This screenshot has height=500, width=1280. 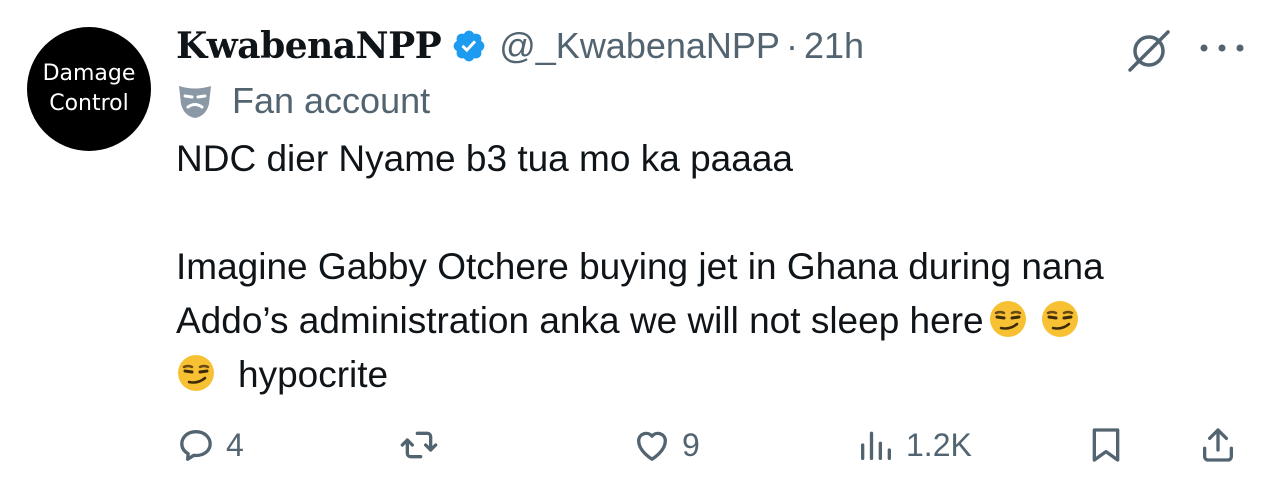 I want to click on tweet-line-text: hypocrite, so click(x=313, y=374).